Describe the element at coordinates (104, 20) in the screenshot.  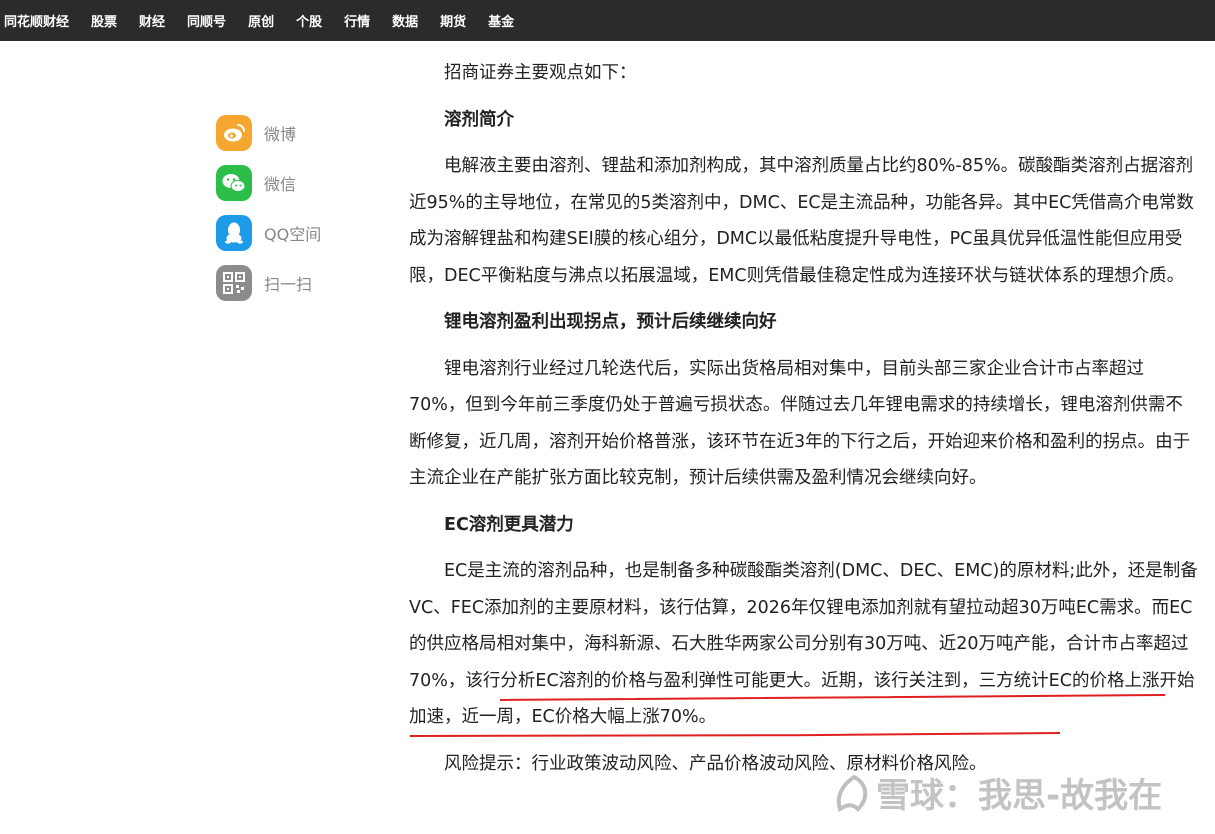
I see `nav-item-stocks: 股票` at that location.